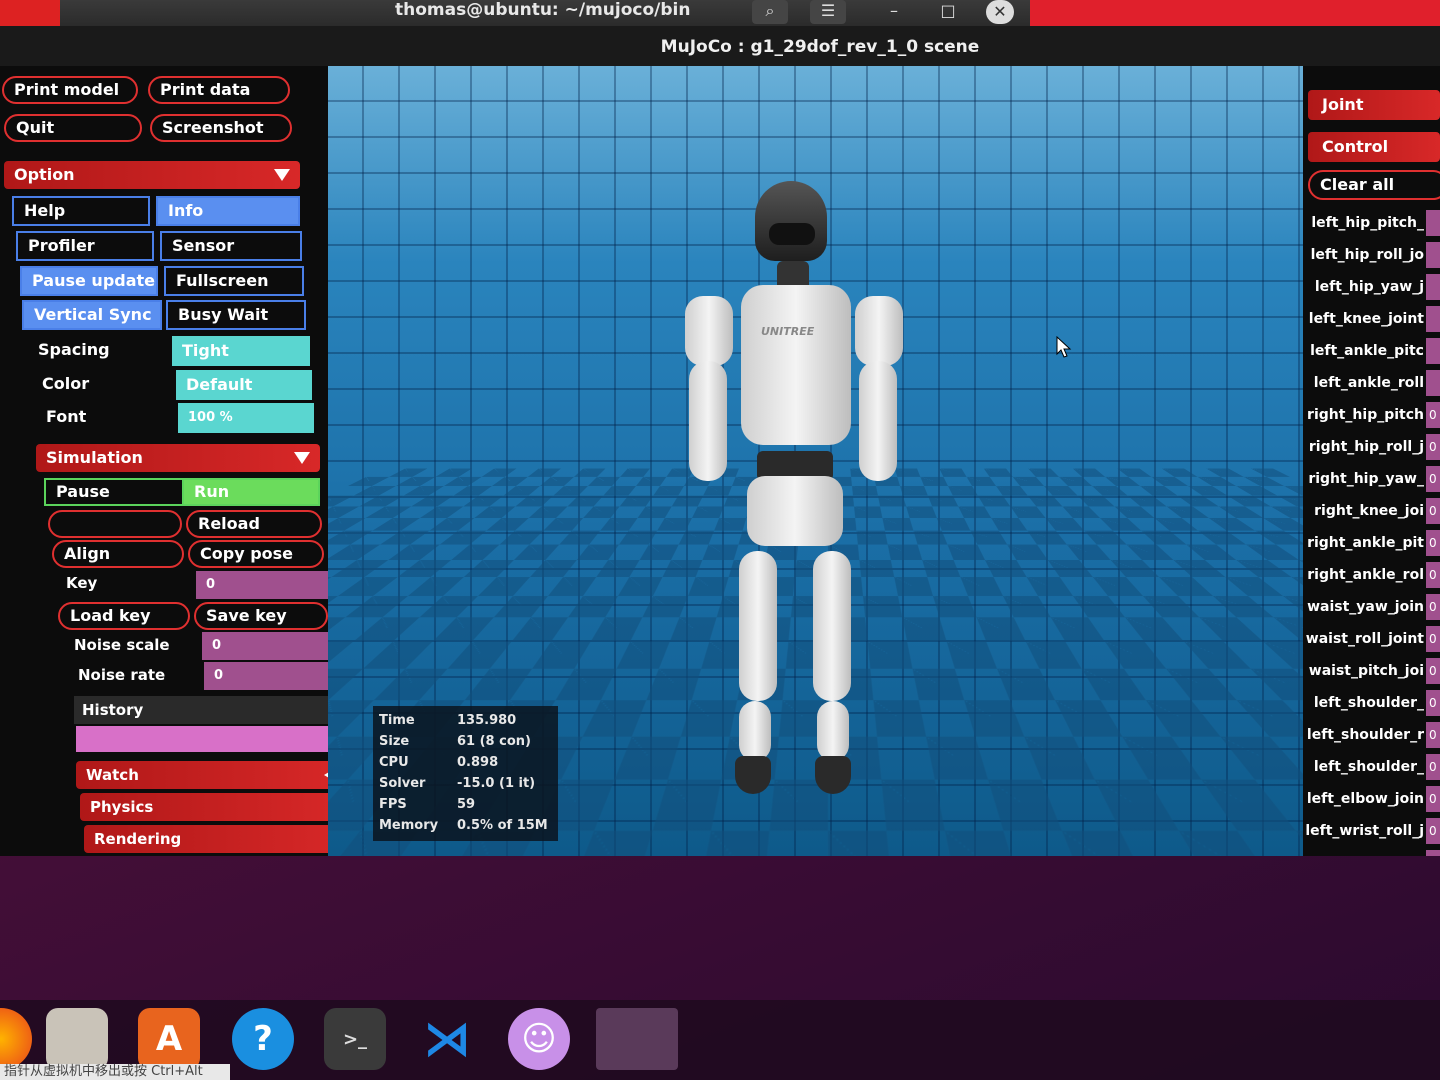 The width and height of the screenshot is (1440, 1080). What do you see at coordinates (219, 90) in the screenshot?
I see `print-data-button: Print data` at bounding box center [219, 90].